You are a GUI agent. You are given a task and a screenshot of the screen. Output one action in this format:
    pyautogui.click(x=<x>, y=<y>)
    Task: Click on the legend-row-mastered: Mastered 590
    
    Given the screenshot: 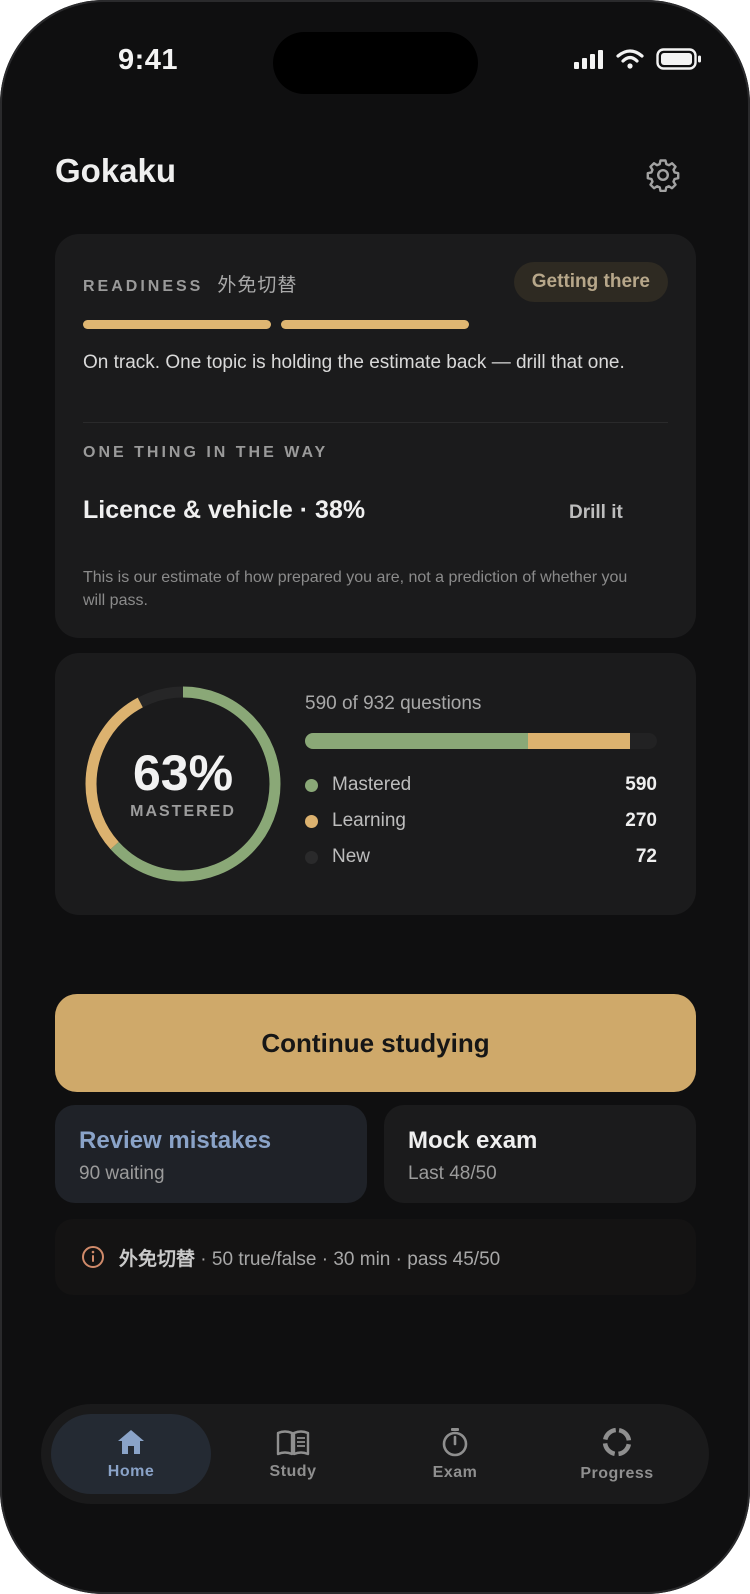 What is the action you would take?
    pyautogui.click(x=481, y=785)
    